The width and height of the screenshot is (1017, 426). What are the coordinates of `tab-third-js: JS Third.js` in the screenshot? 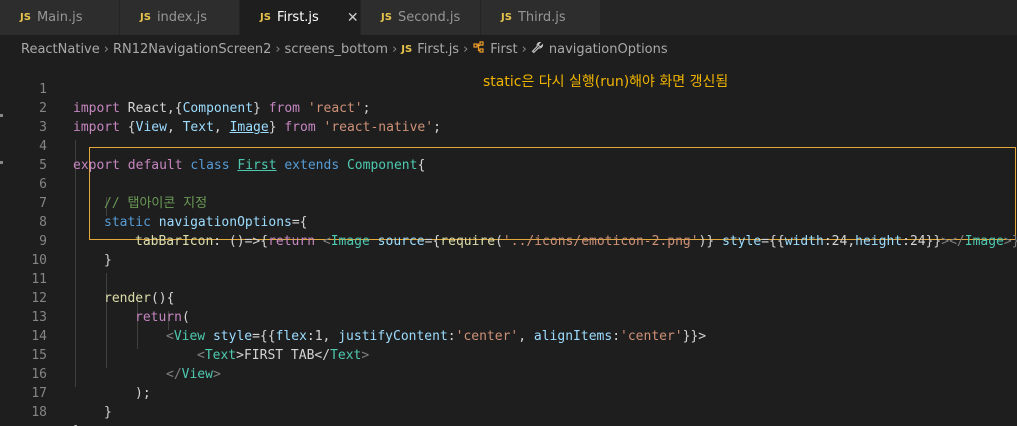 It's located at (541, 17).